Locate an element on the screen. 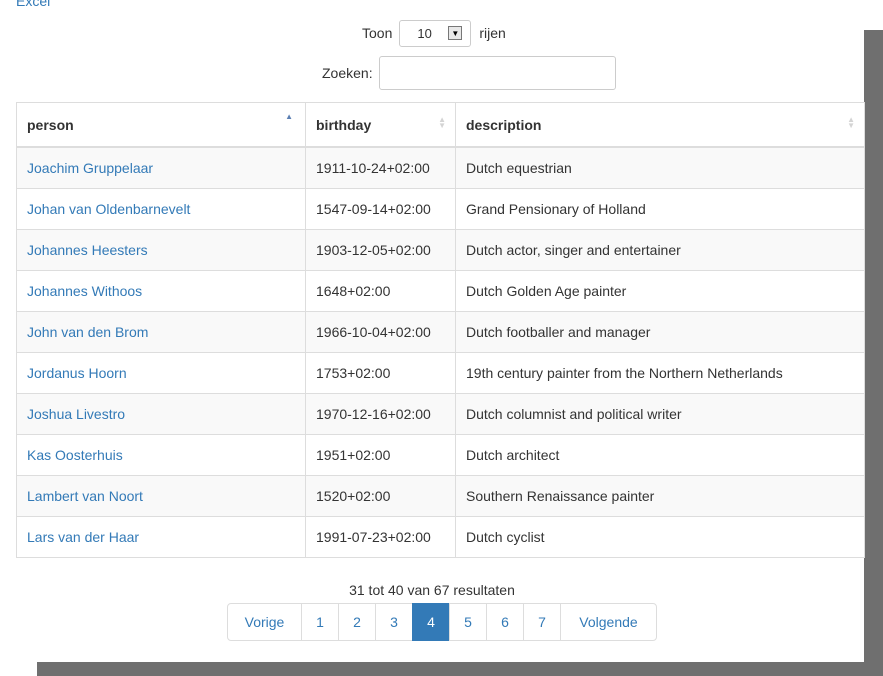 This screenshot has width=883, height=676. length-prefix-label: Toon is located at coordinates (377, 33).